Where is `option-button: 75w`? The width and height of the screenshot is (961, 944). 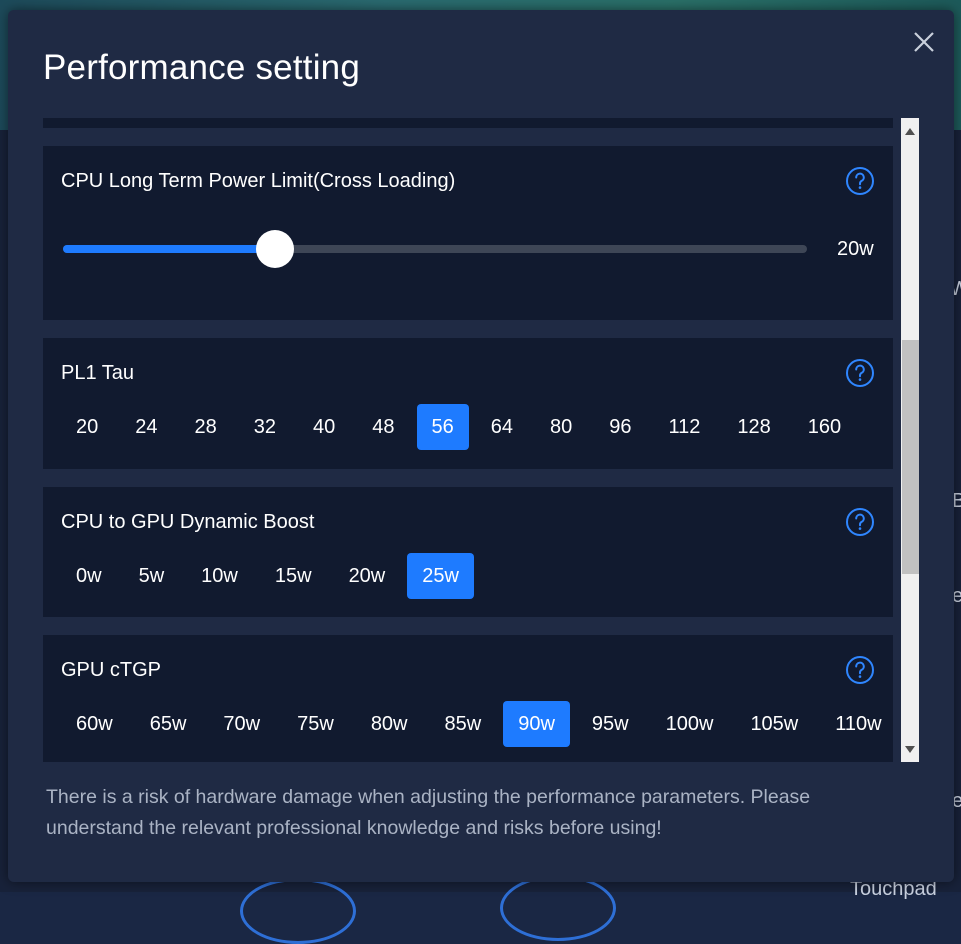 option-button: 75w is located at coordinates (315, 724).